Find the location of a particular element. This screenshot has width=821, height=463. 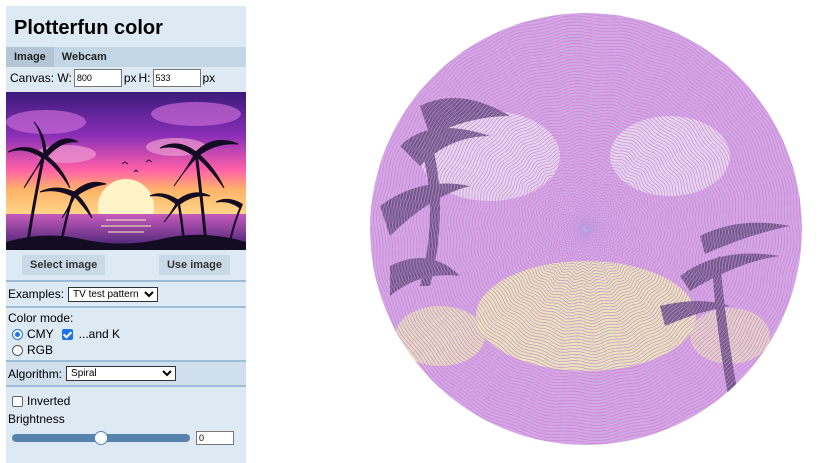

cmy-radio is located at coordinates (17, 334).